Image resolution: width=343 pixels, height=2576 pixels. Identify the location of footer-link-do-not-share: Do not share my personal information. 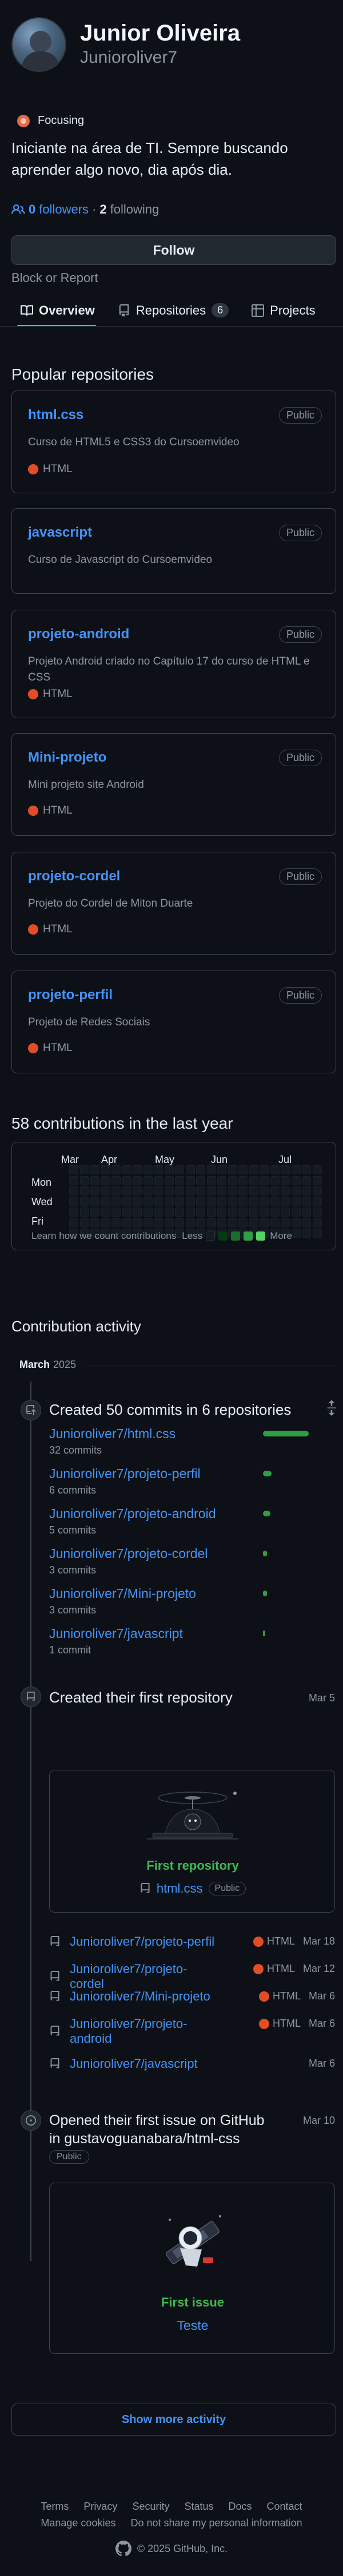
(216, 2523).